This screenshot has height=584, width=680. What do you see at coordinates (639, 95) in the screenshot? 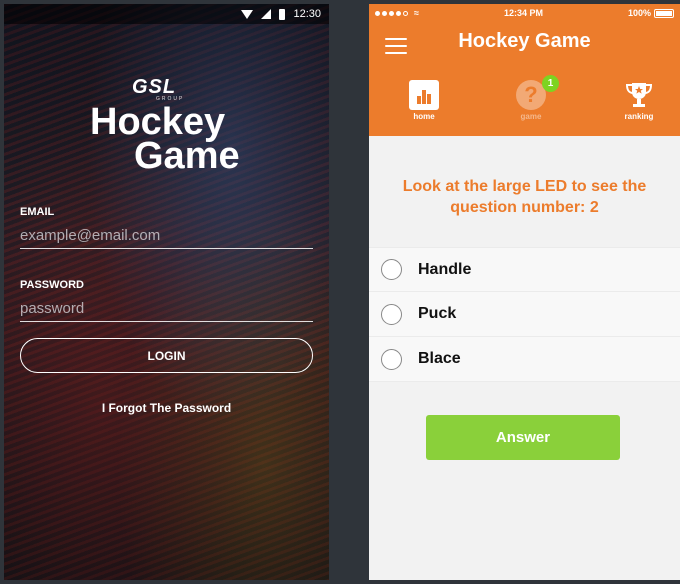
I see `trophy-icon` at bounding box center [639, 95].